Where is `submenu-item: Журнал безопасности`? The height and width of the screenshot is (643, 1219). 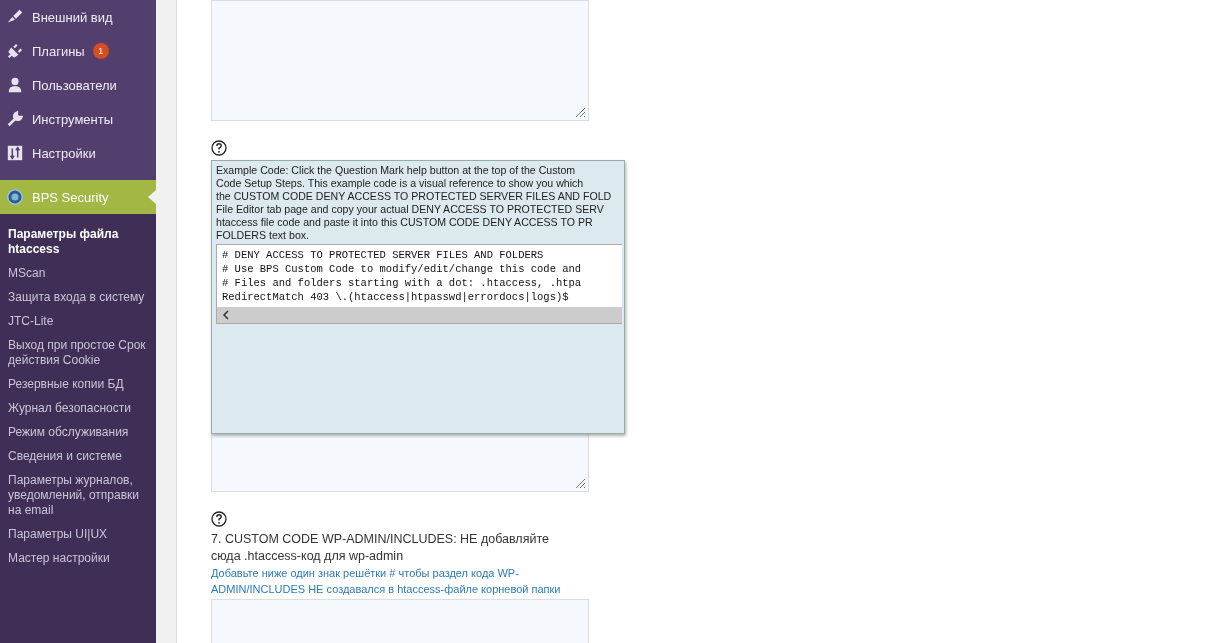
submenu-item: Журнал безопасности is located at coordinates (78, 410).